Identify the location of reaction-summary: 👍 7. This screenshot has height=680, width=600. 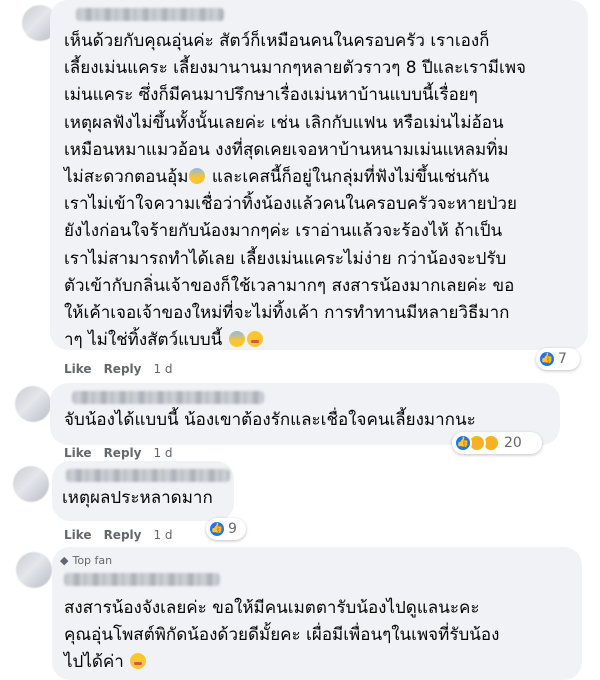
(558, 359).